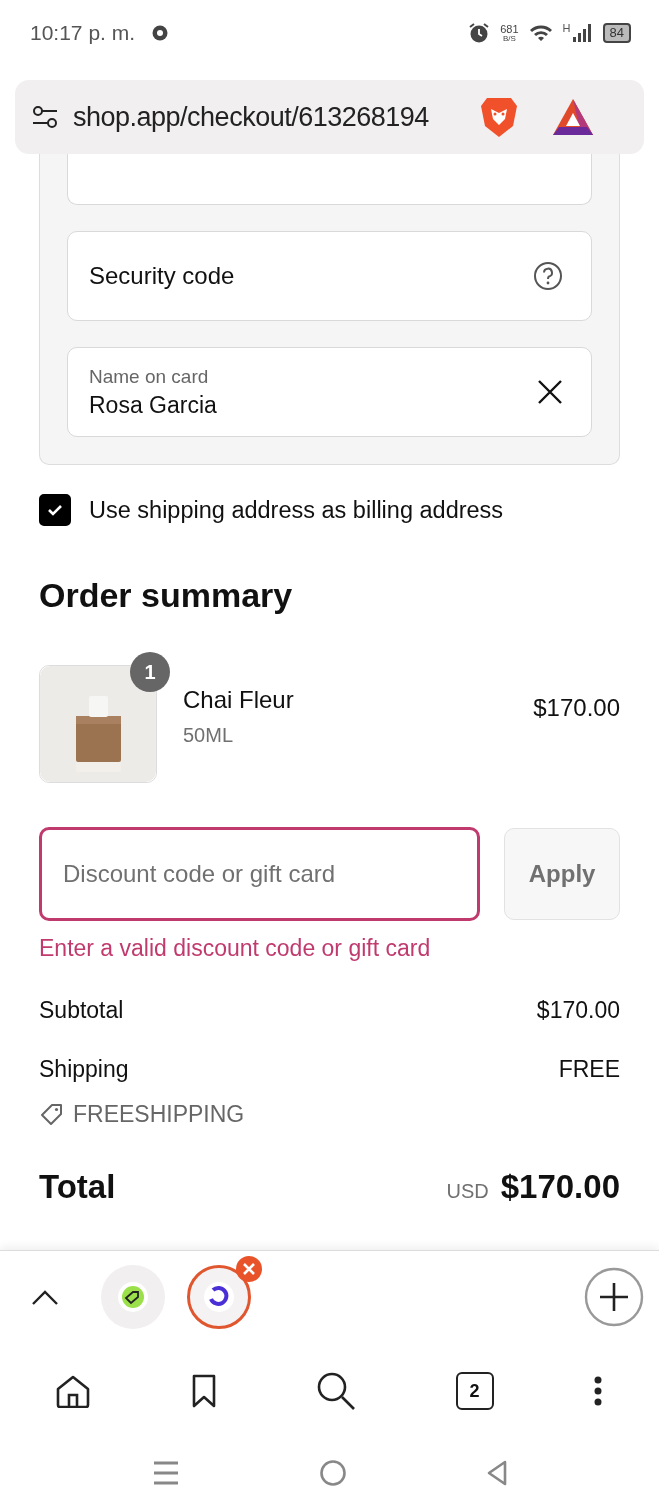 The image size is (659, 1500). What do you see at coordinates (329, 276) in the screenshot?
I see `security-code-field: Security code` at bounding box center [329, 276].